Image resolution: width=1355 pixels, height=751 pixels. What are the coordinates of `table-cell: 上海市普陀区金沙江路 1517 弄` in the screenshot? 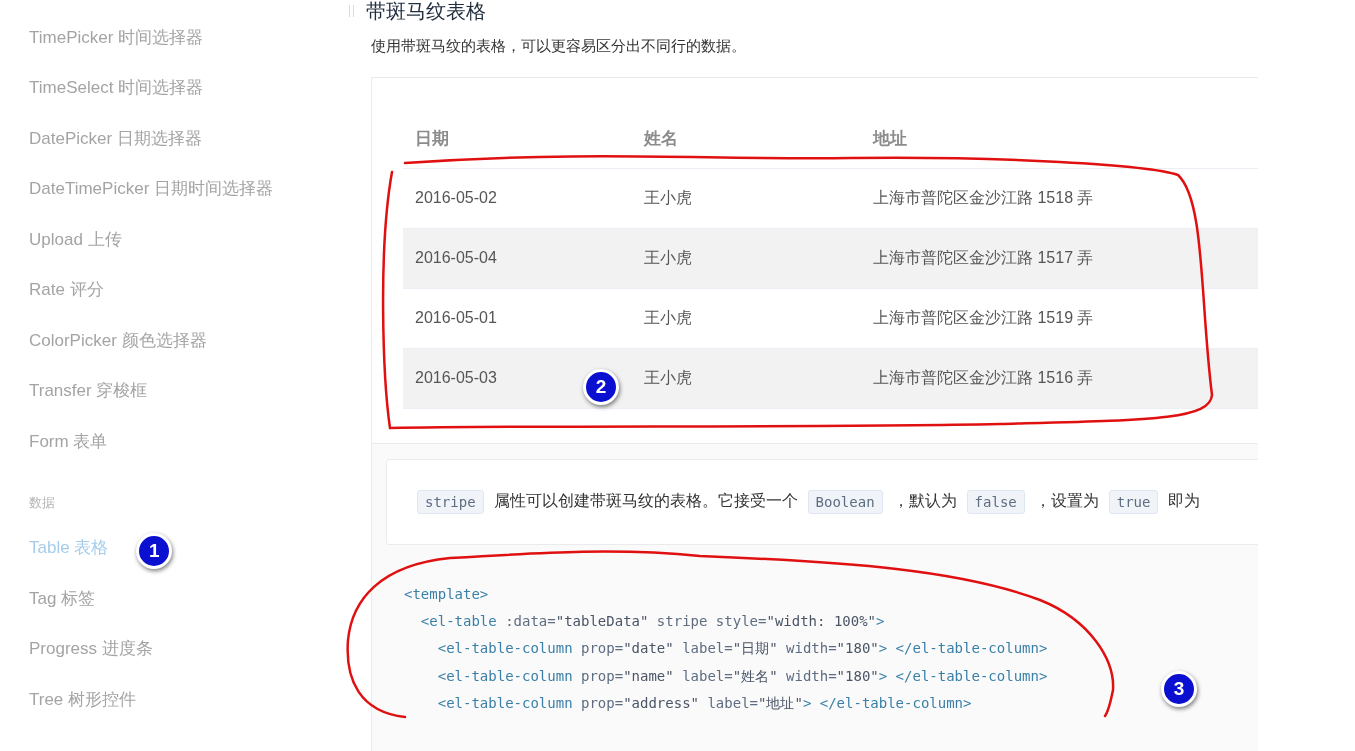 It's located at (1059, 258).